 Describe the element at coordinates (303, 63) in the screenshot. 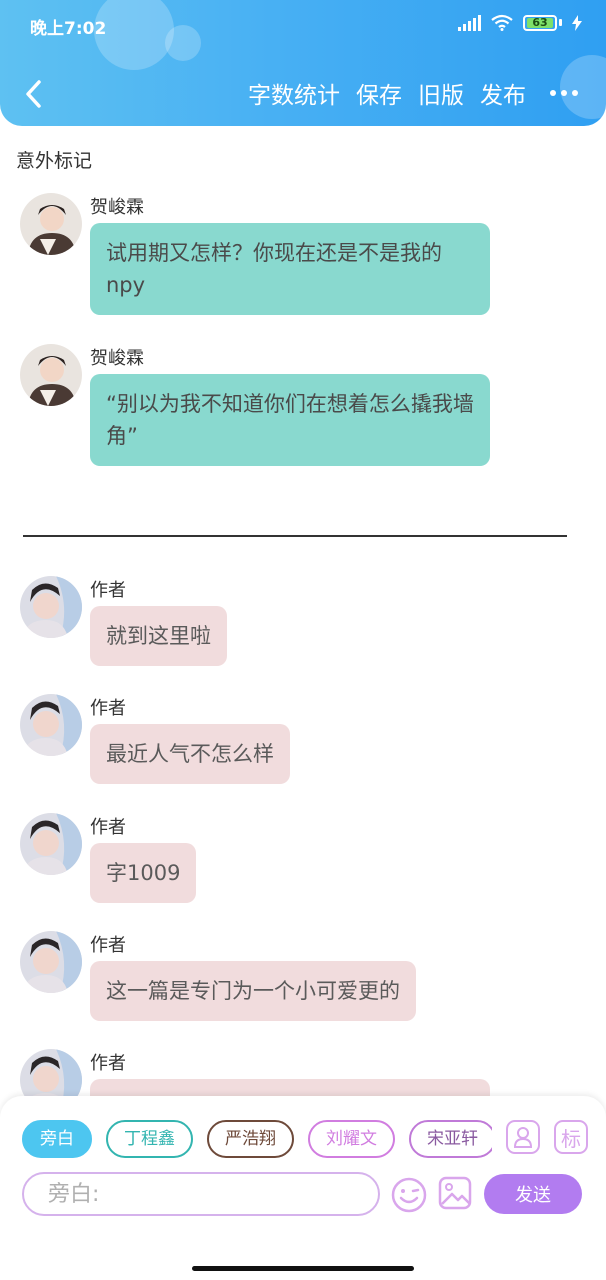

I see `top-header: 晚上7:02 63 字数统计 保存 旧版 发布` at that location.